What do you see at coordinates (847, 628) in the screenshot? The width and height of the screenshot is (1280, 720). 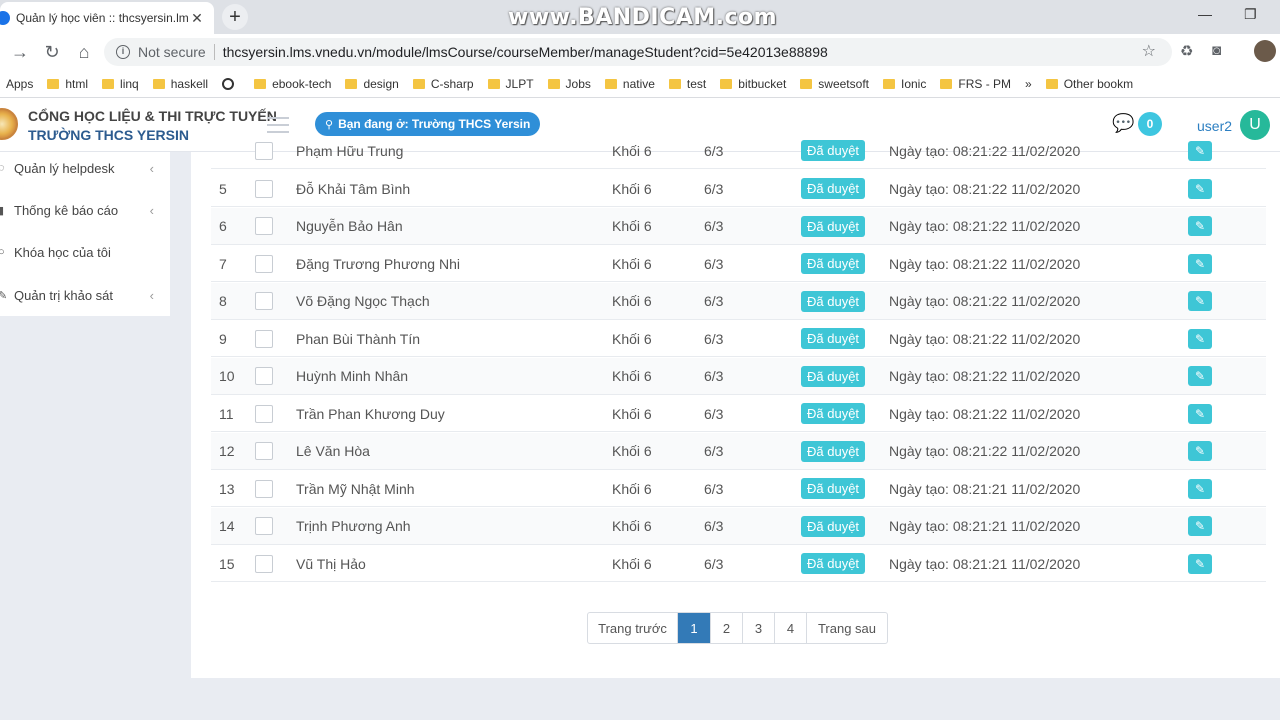 I see `next-page-button: Trang sau` at bounding box center [847, 628].